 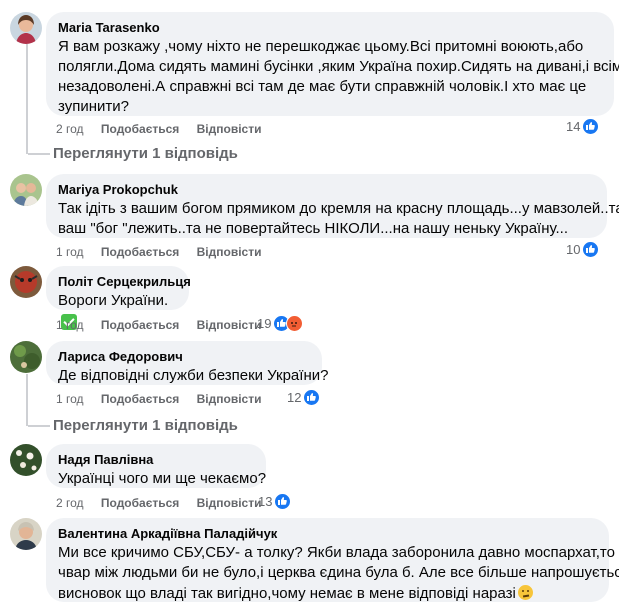 What do you see at coordinates (162, 478) in the screenshot?
I see `comment-text: Українці чого ми ще чекаємо?` at bounding box center [162, 478].